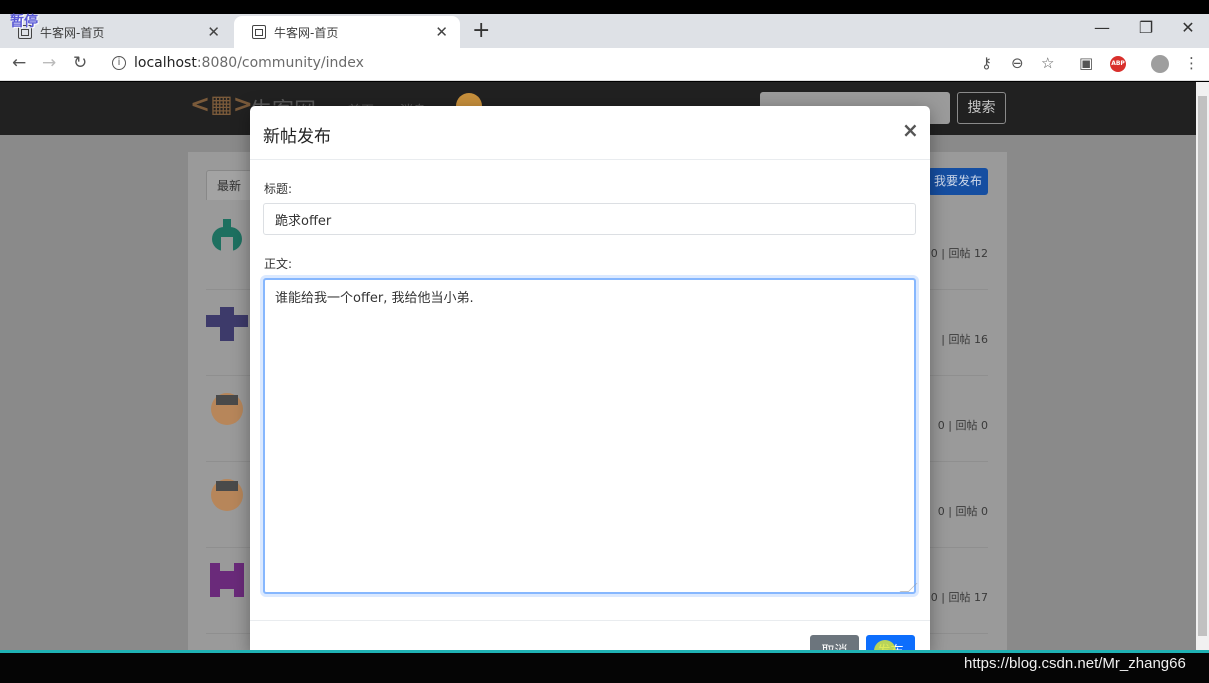 This screenshot has height=683, width=1209. What do you see at coordinates (1017, 63) in the screenshot?
I see `zoom-icon: ⊖` at bounding box center [1017, 63].